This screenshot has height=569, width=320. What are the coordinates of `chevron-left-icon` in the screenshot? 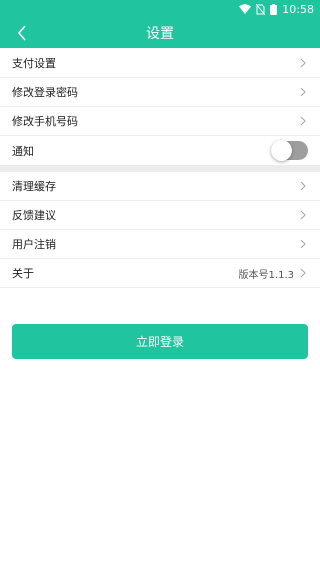 It's located at (21, 33).